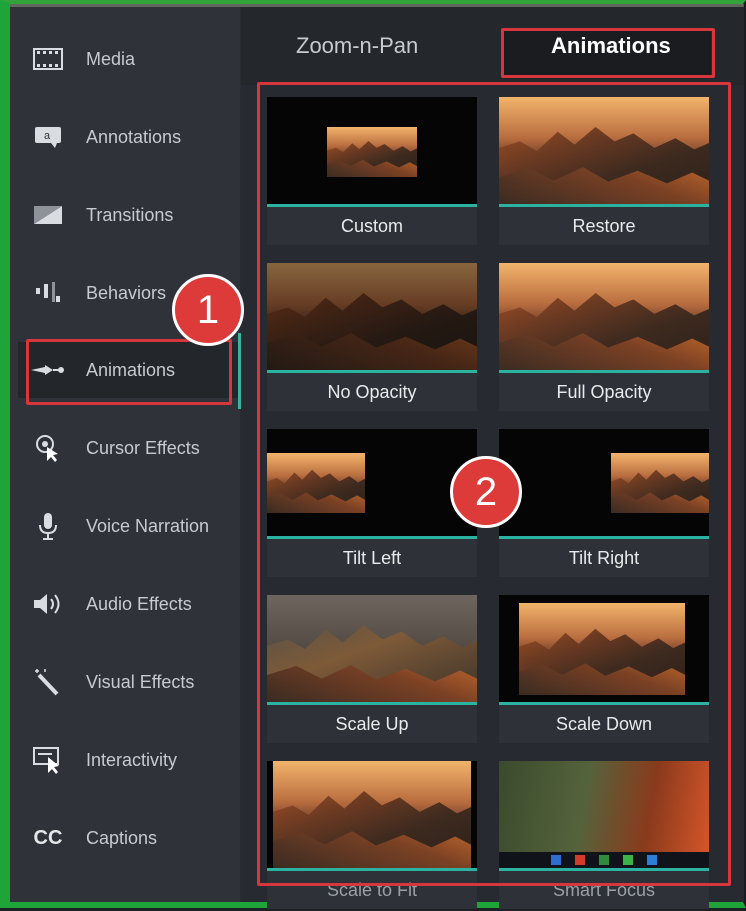  I want to click on sidebar-item-annotations: a Annotations, so click(129, 137).